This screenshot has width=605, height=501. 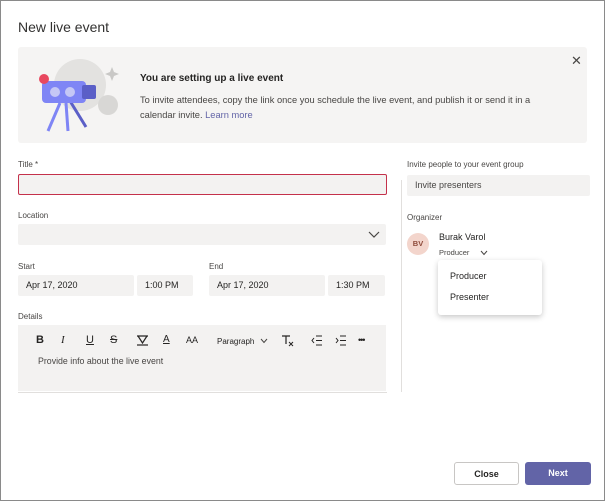 What do you see at coordinates (267, 285) in the screenshot?
I see `end-date-input: Apr 17, 2020` at bounding box center [267, 285].